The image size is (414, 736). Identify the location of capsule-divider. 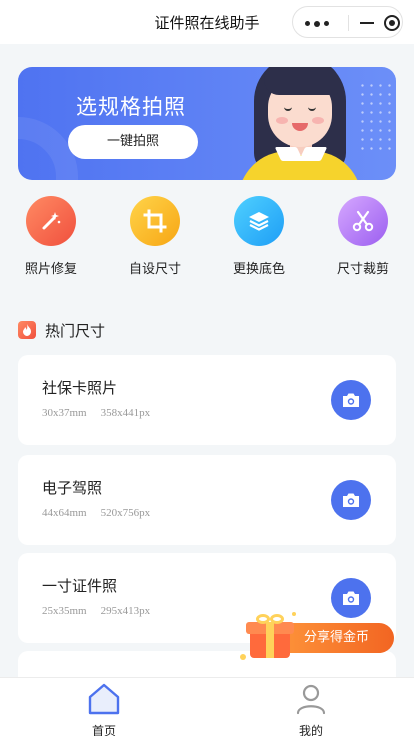
(348, 23).